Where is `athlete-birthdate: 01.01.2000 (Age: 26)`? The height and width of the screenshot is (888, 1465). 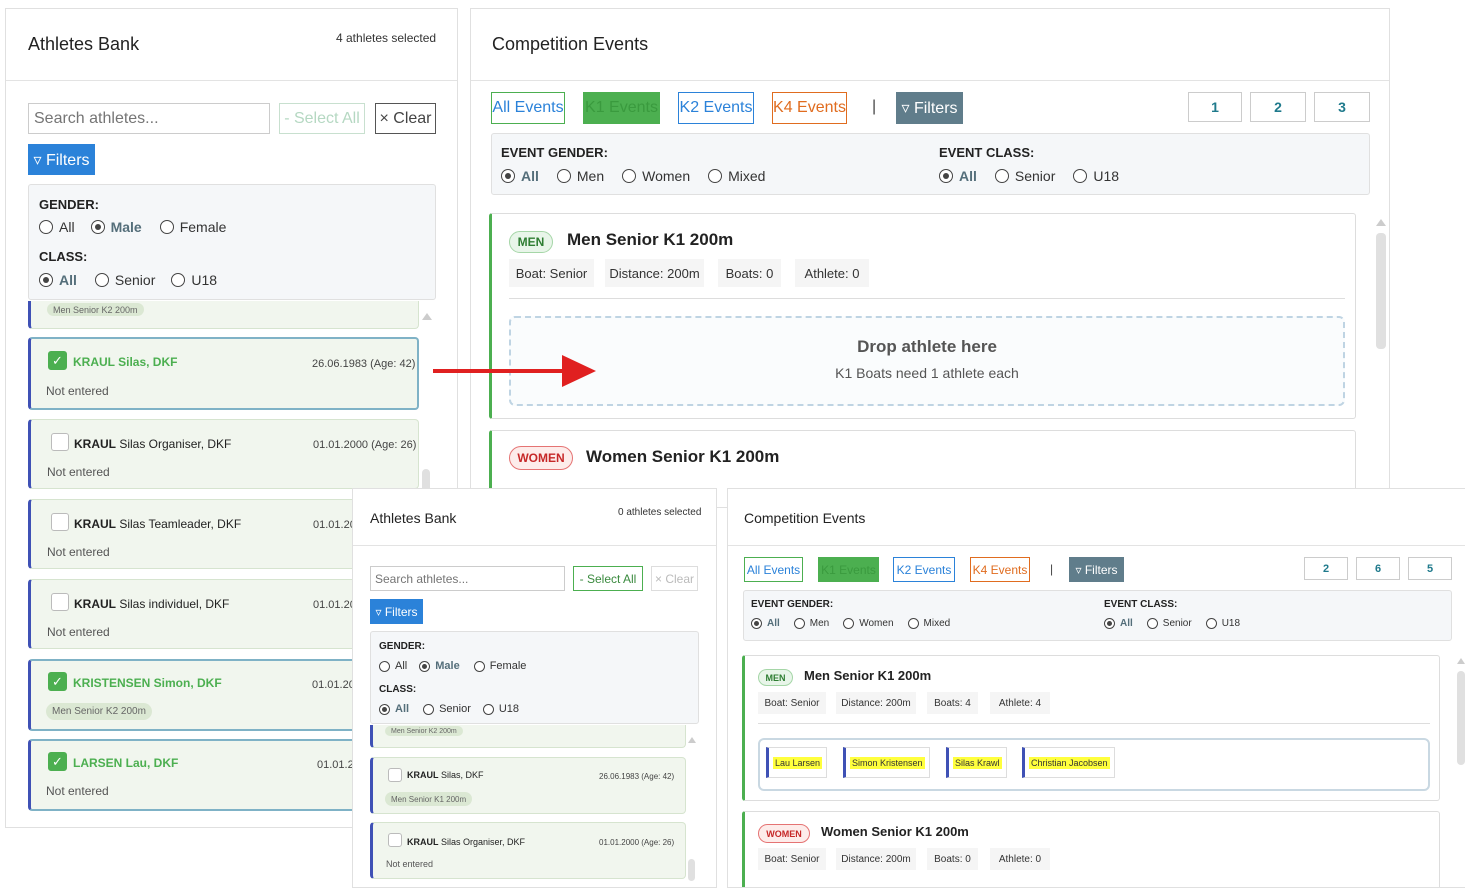
athlete-birthdate: 01.01.2000 (Age: 26) is located at coordinates (637, 842).